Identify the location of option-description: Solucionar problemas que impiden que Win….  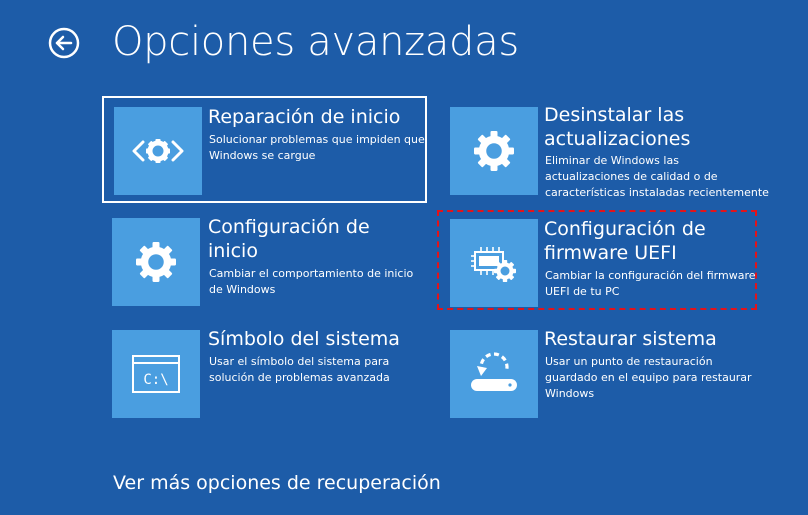
(317, 147).